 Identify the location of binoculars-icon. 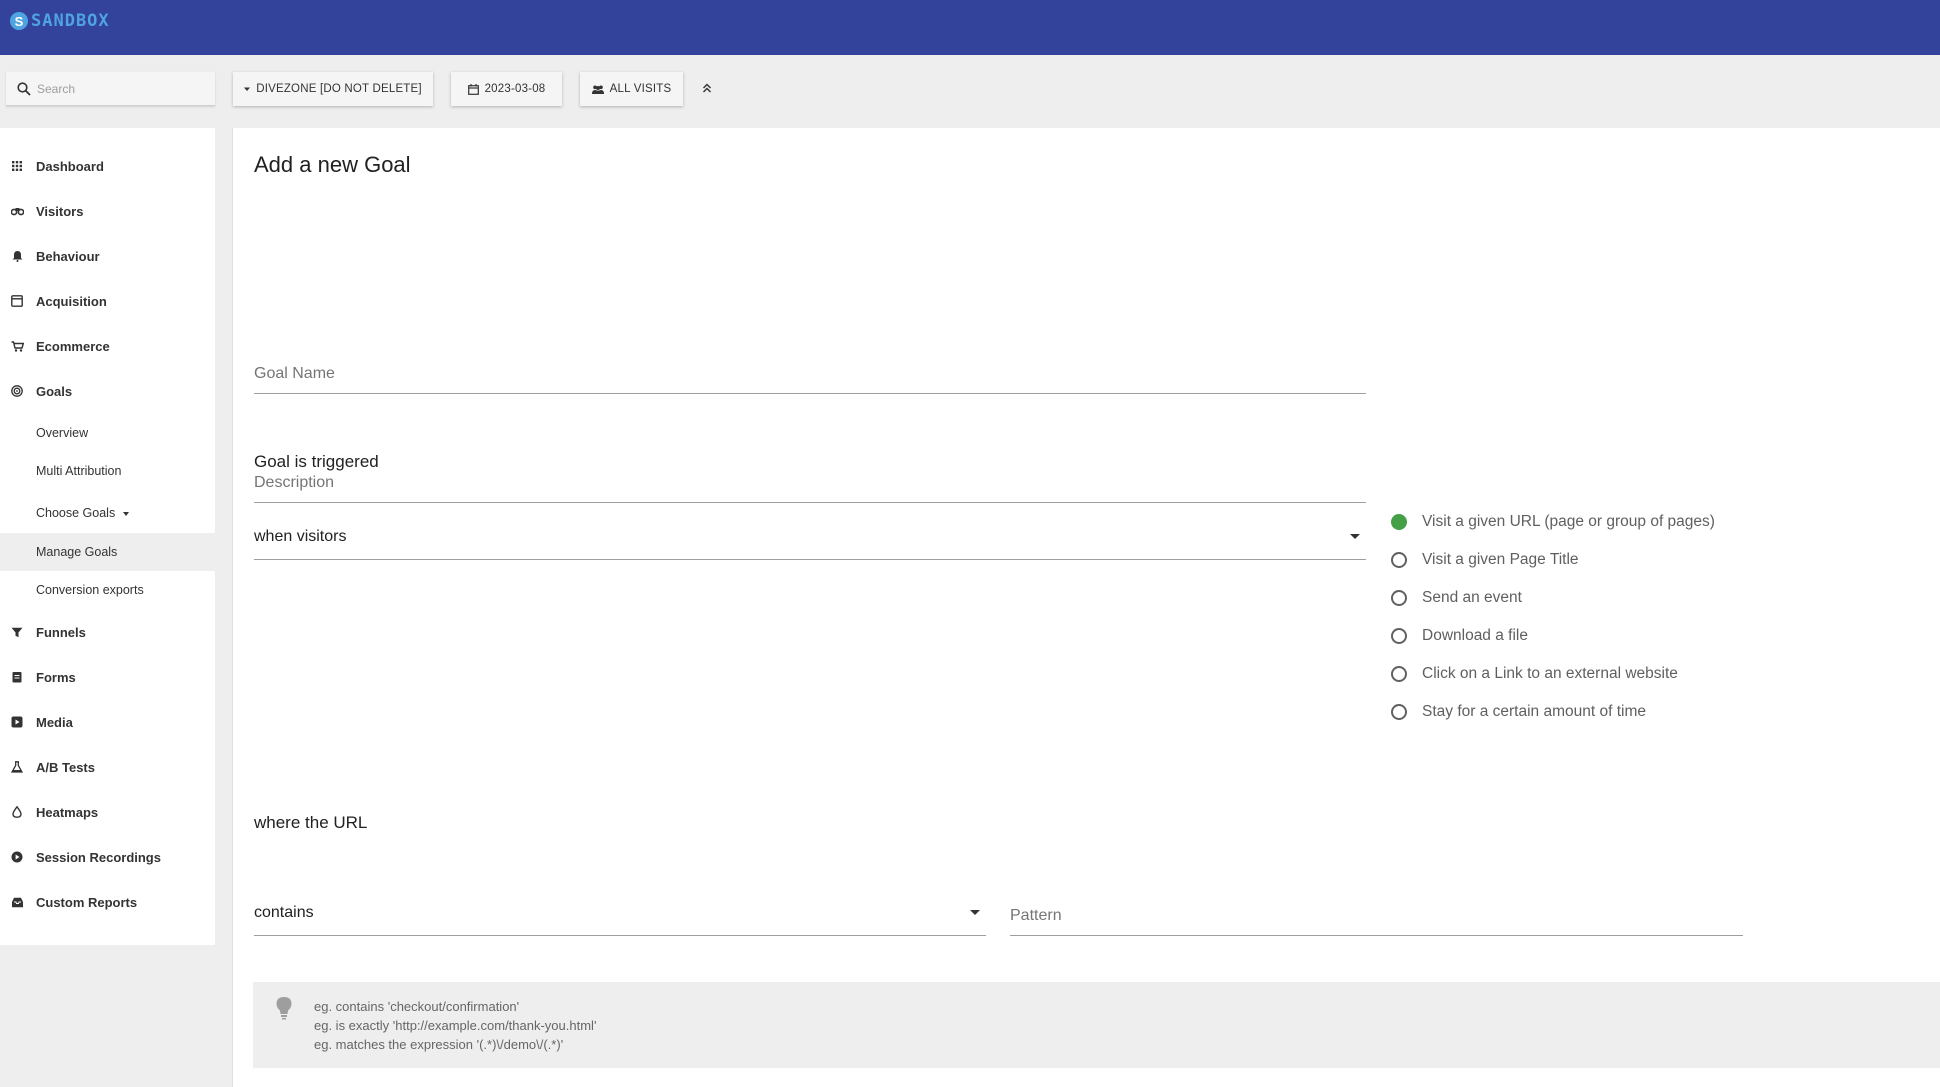
(17, 211).